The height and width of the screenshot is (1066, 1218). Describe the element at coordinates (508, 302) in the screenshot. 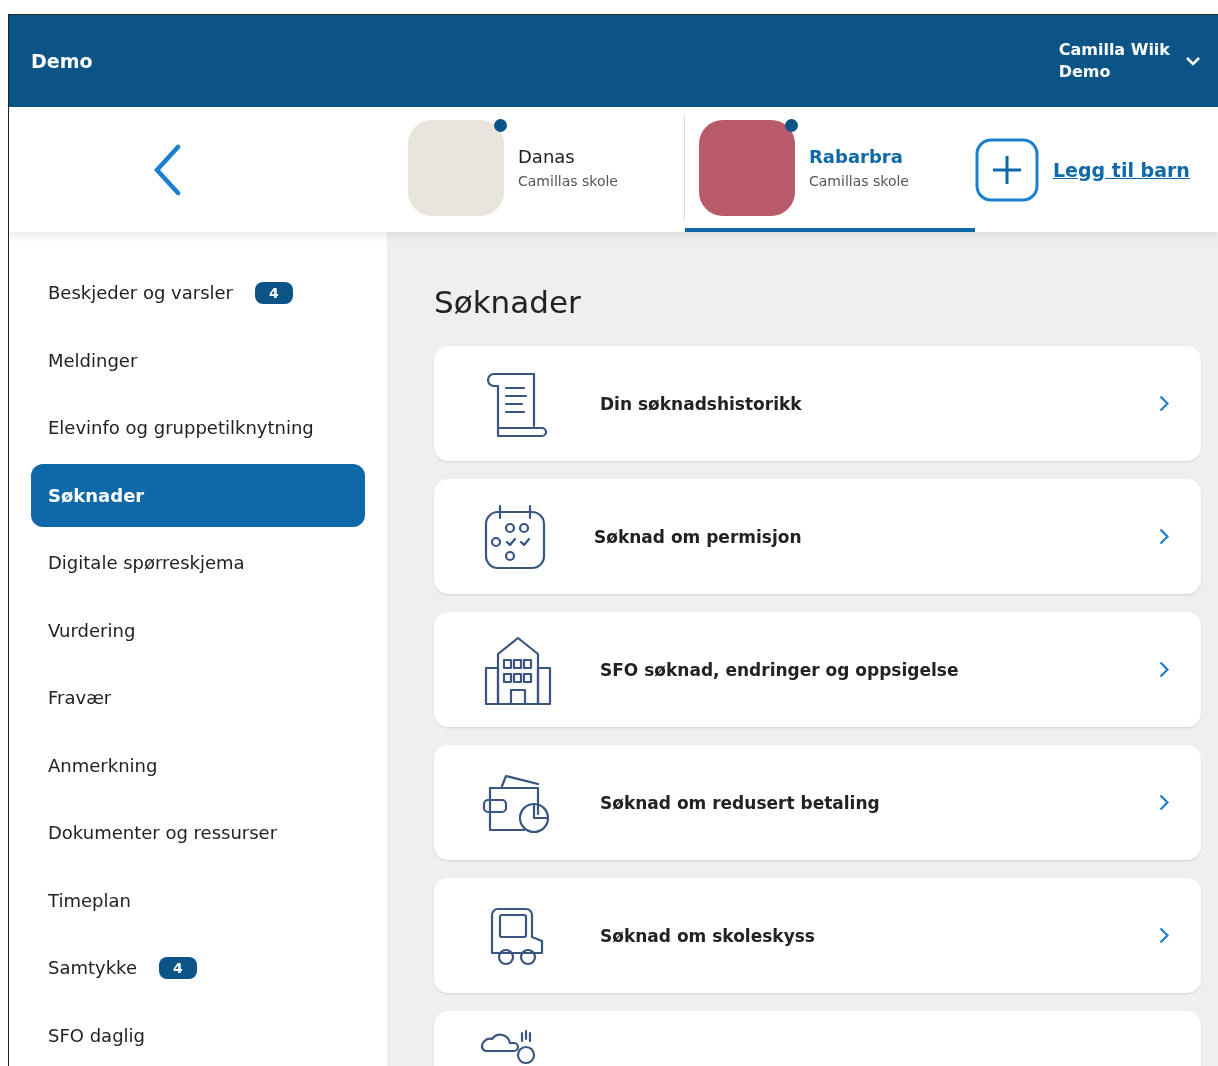

I see `page-heading: Søknader` at that location.